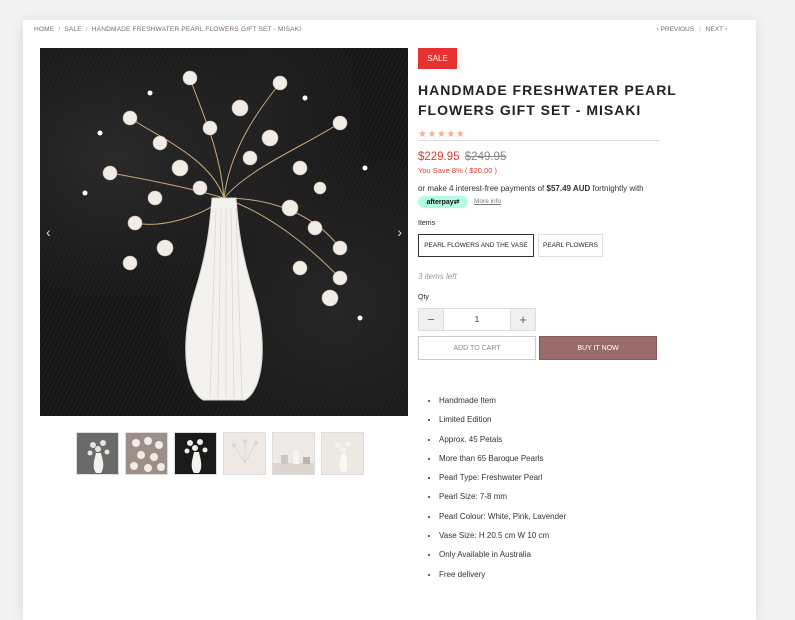  I want to click on breadcrumb-home: HOME, so click(44, 29).